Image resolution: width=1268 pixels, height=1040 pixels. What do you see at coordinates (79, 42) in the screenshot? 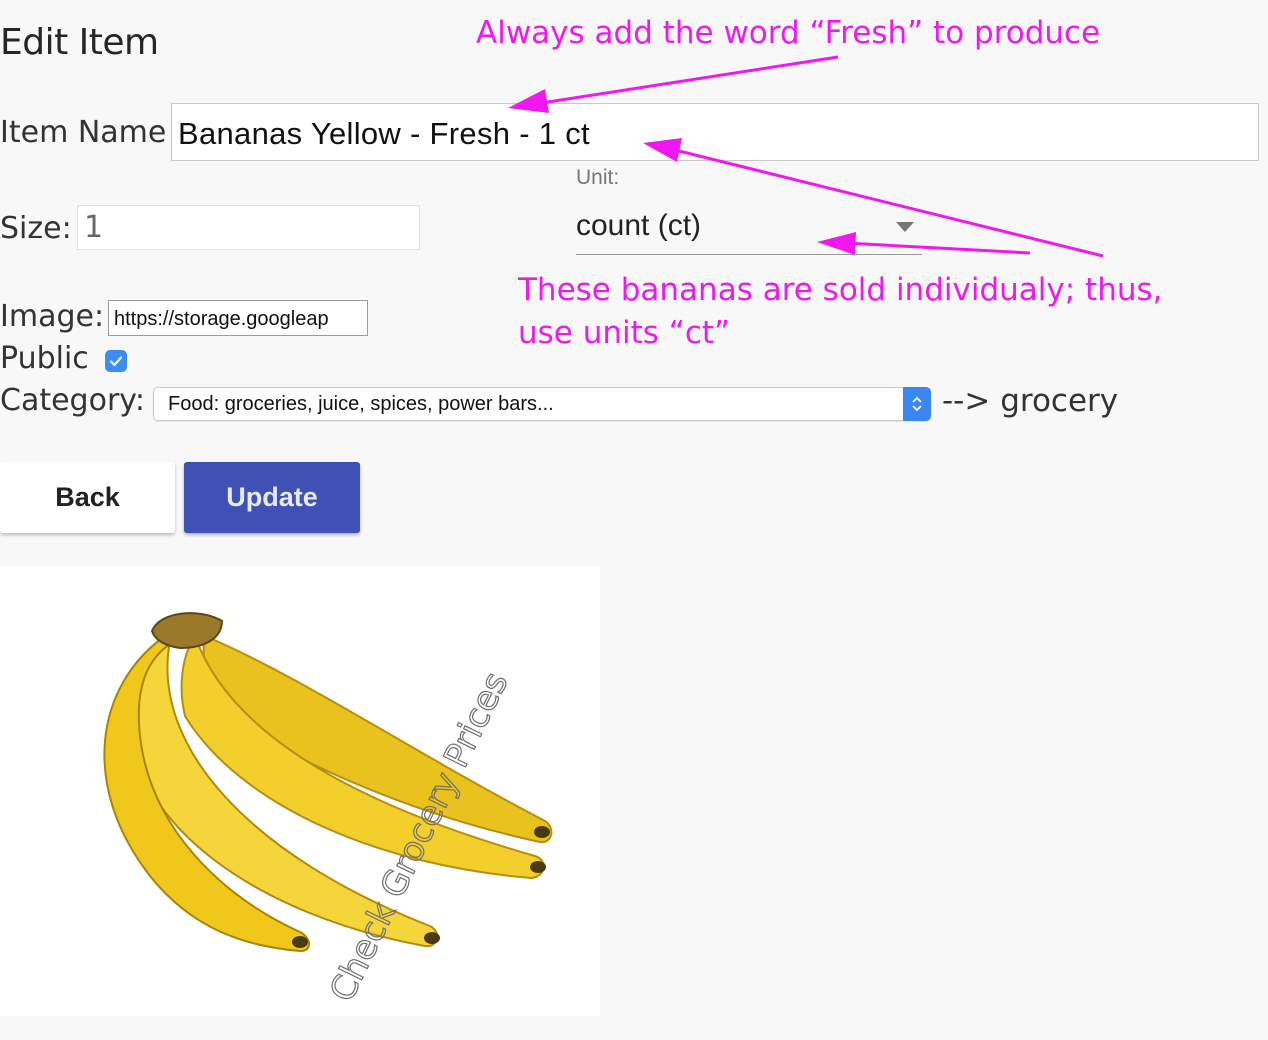
I see `page-title: Edit Item` at bounding box center [79, 42].